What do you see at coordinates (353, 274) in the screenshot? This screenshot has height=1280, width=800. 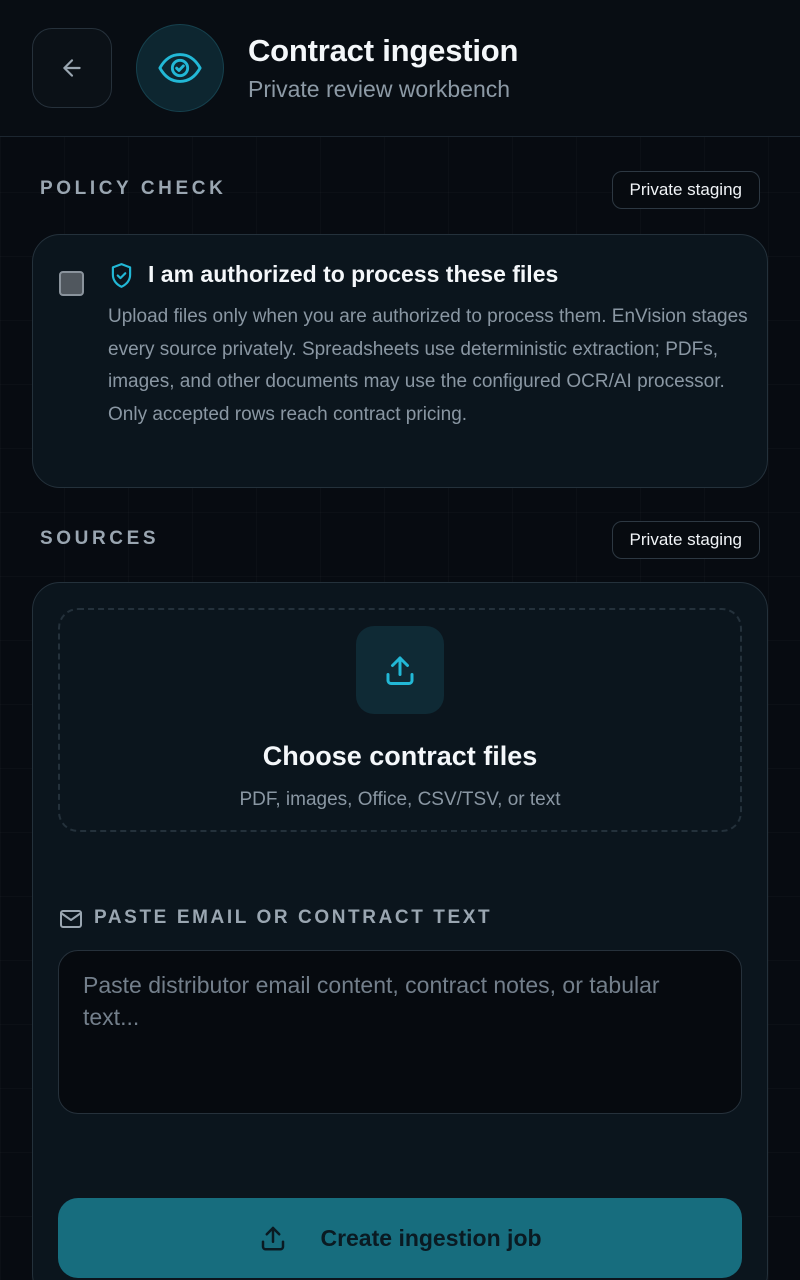 I see `authorization-title: I am authorized to process these files` at bounding box center [353, 274].